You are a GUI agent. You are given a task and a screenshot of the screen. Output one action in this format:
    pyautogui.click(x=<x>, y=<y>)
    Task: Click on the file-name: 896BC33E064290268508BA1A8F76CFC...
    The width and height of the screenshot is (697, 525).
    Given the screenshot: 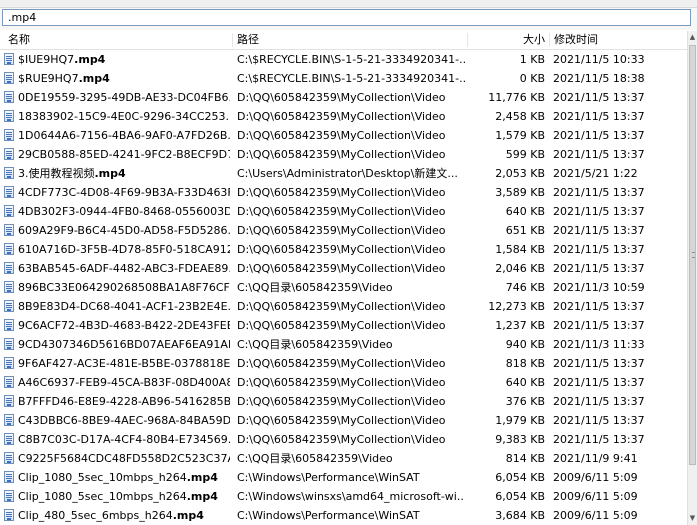 What is the action you would take?
    pyautogui.click(x=124, y=287)
    